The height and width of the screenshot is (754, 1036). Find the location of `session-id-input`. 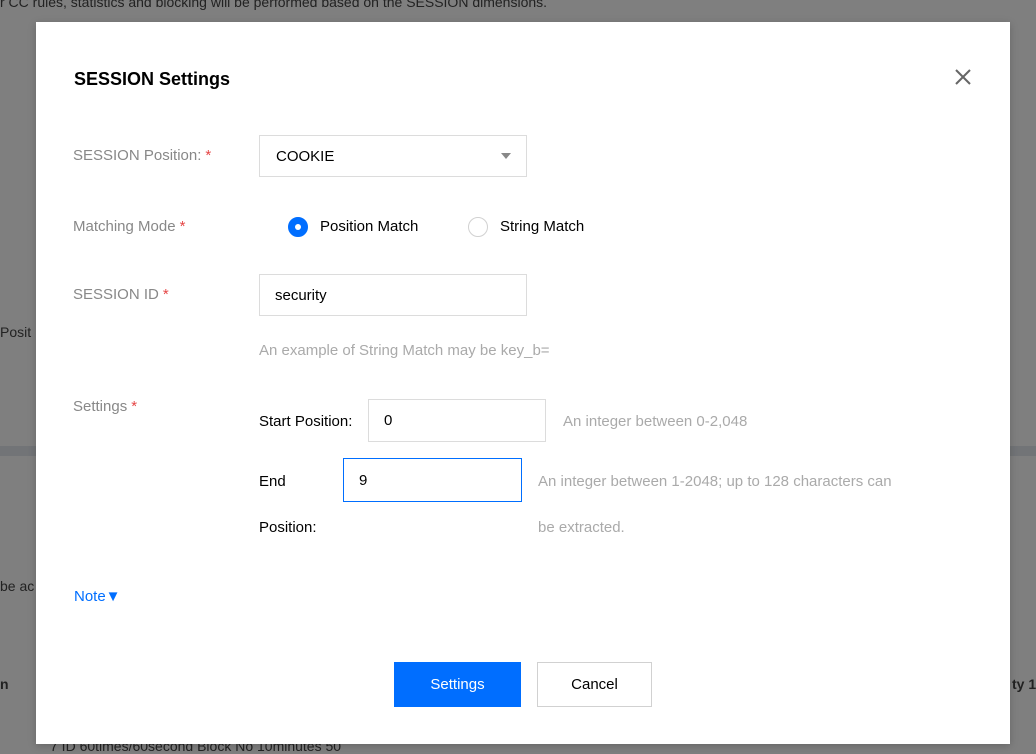

session-id-input is located at coordinates (393, 295).